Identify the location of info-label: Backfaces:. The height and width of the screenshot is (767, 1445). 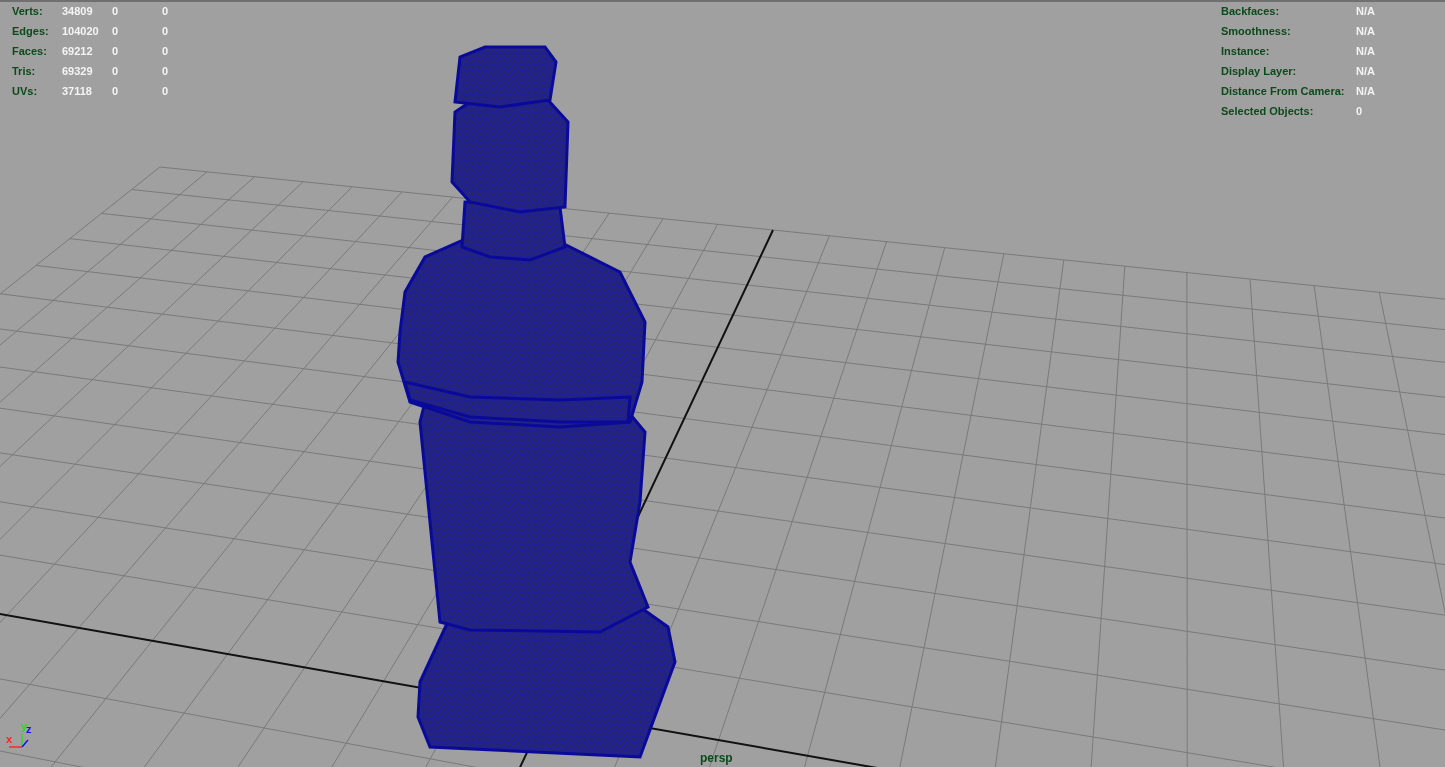
(1250, 11).